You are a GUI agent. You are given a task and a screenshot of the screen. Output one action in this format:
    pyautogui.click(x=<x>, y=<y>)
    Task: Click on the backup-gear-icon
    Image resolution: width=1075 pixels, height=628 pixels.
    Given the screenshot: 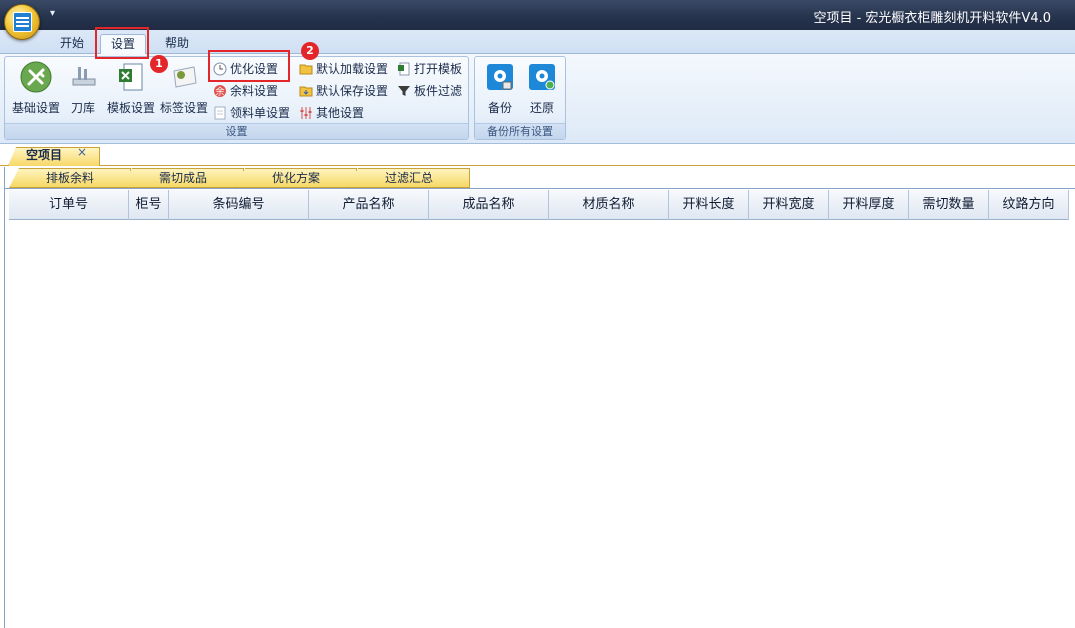 What is the action you would take?
    pyautogui.click(x=500, y=77)
    